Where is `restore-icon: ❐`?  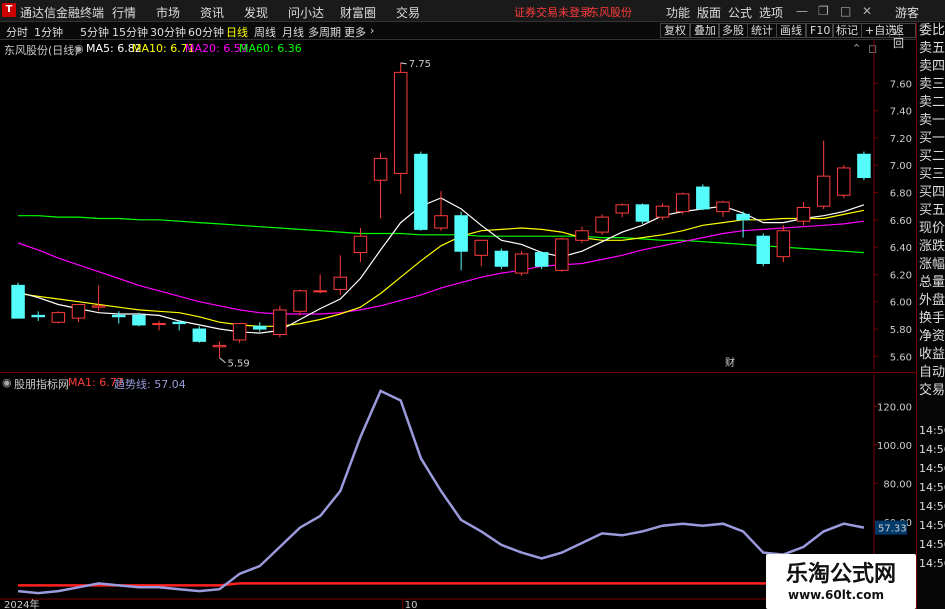 restore-icon: ❐ is located at coordinates (823, 11).